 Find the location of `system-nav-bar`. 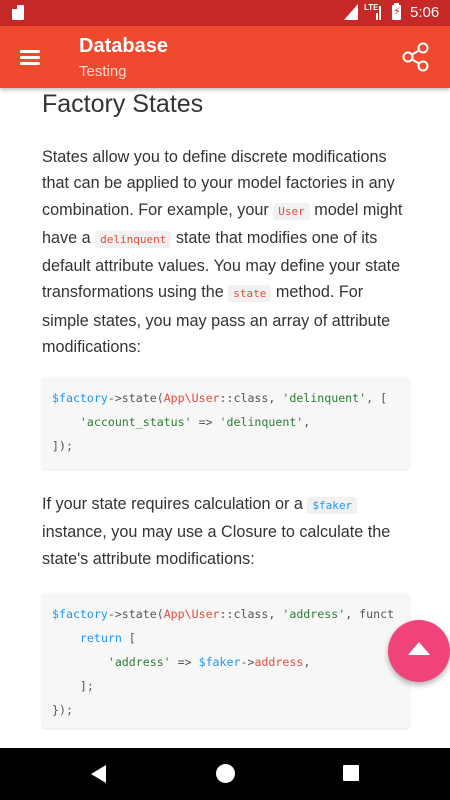

system-nav-bar is located at coordinates (225, 774).